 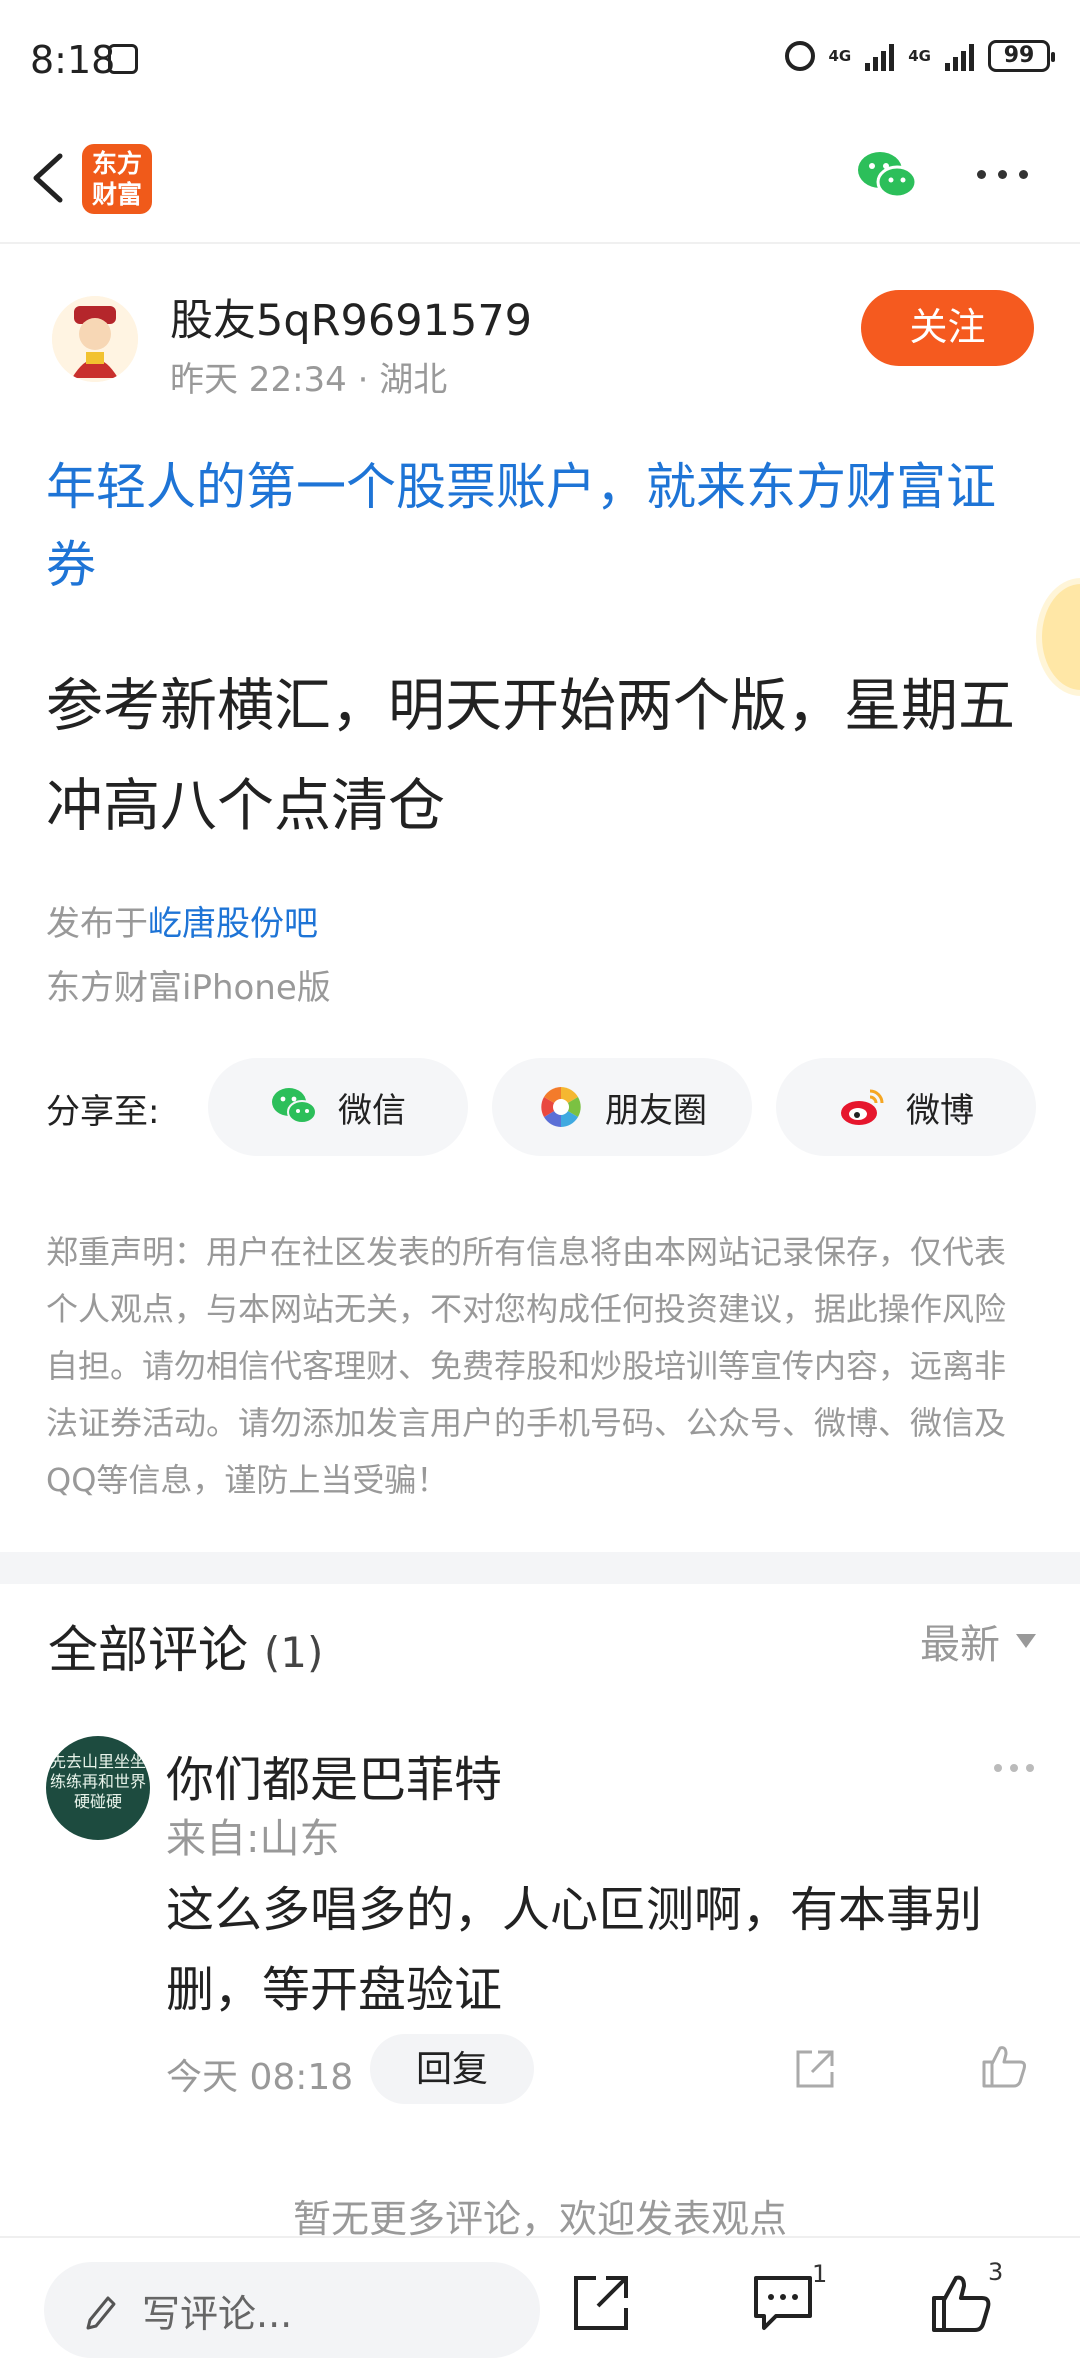 I want to click on logo-text-line1: 东方, so click(x=116, y=163).